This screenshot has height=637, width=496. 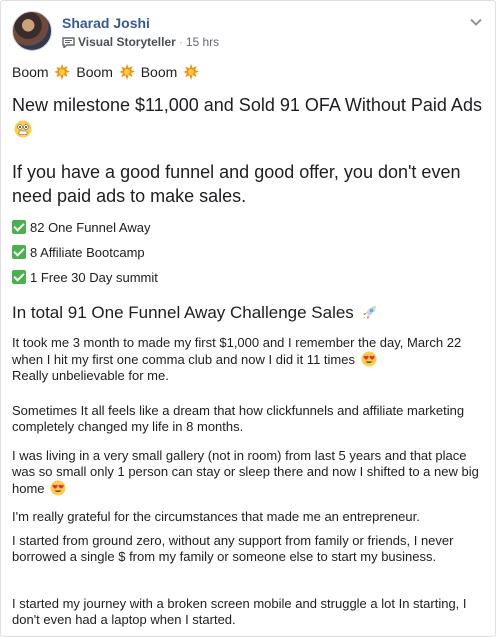 What do you see at coordinates (23, 129) in the screenshot?
I see `money-mouth-emoji` at bounding box center [23, 129].